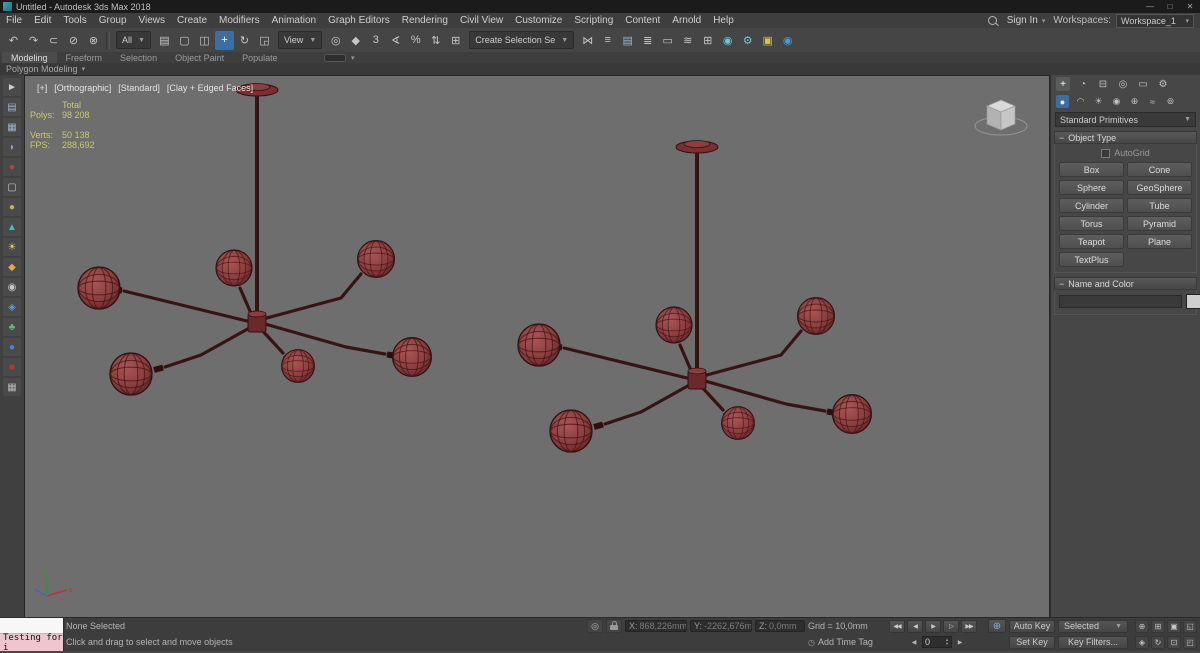 Image resolution: width=1200 pixels, height=653 pixels. Describe the element at coordinates (707, 40) in the screenshot. I see `schematic-view-icon: ⊞` at that location.